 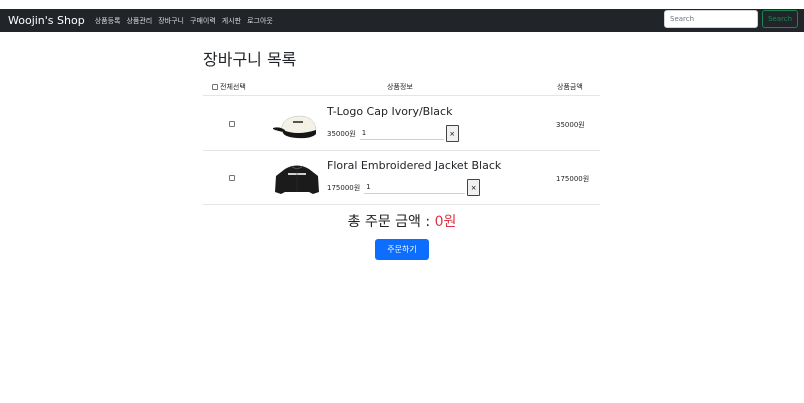 What do you see at coordinates (297, 179) in the screenshot?
I see `jacket-image` at bounding box center [297, 179].